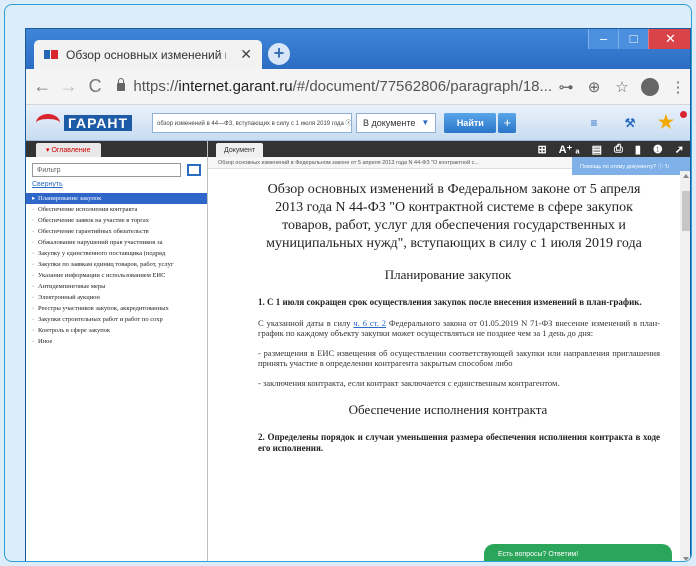 This screenshot has width=696, height=566. I want to click on scroll-thumb, so click(686, 211).